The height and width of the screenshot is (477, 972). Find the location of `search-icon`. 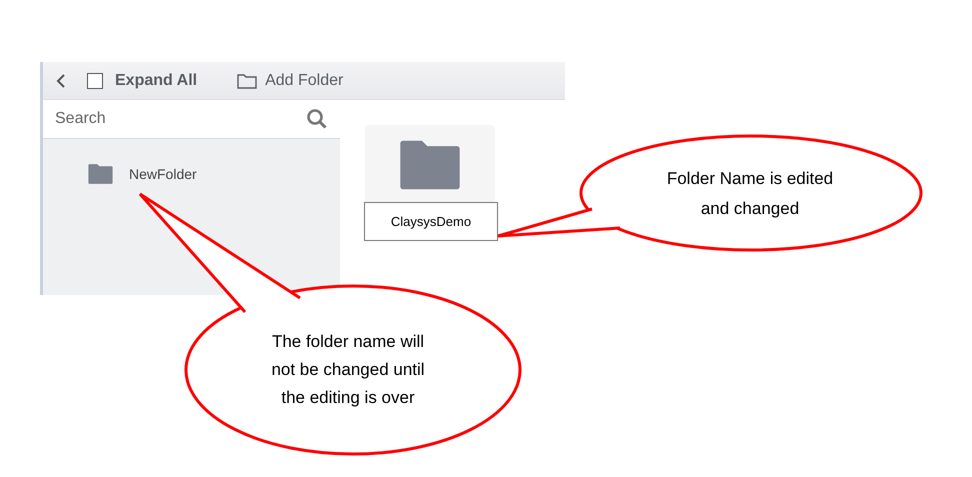

search-icon is located at coordinates (317, 119).